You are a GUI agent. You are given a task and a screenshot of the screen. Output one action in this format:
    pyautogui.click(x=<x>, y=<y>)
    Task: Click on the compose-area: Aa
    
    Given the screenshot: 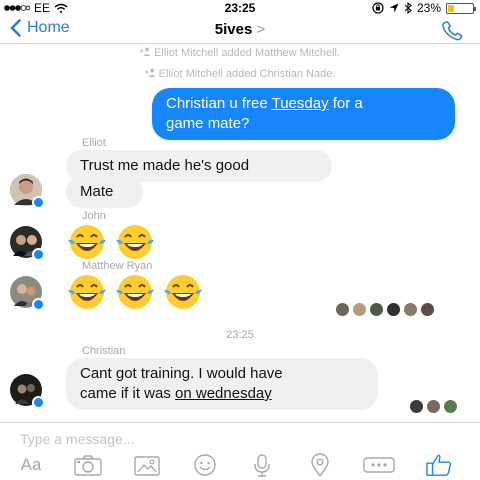 What is the action you would take?
    pyautogui.click(x=240, y=451)
    